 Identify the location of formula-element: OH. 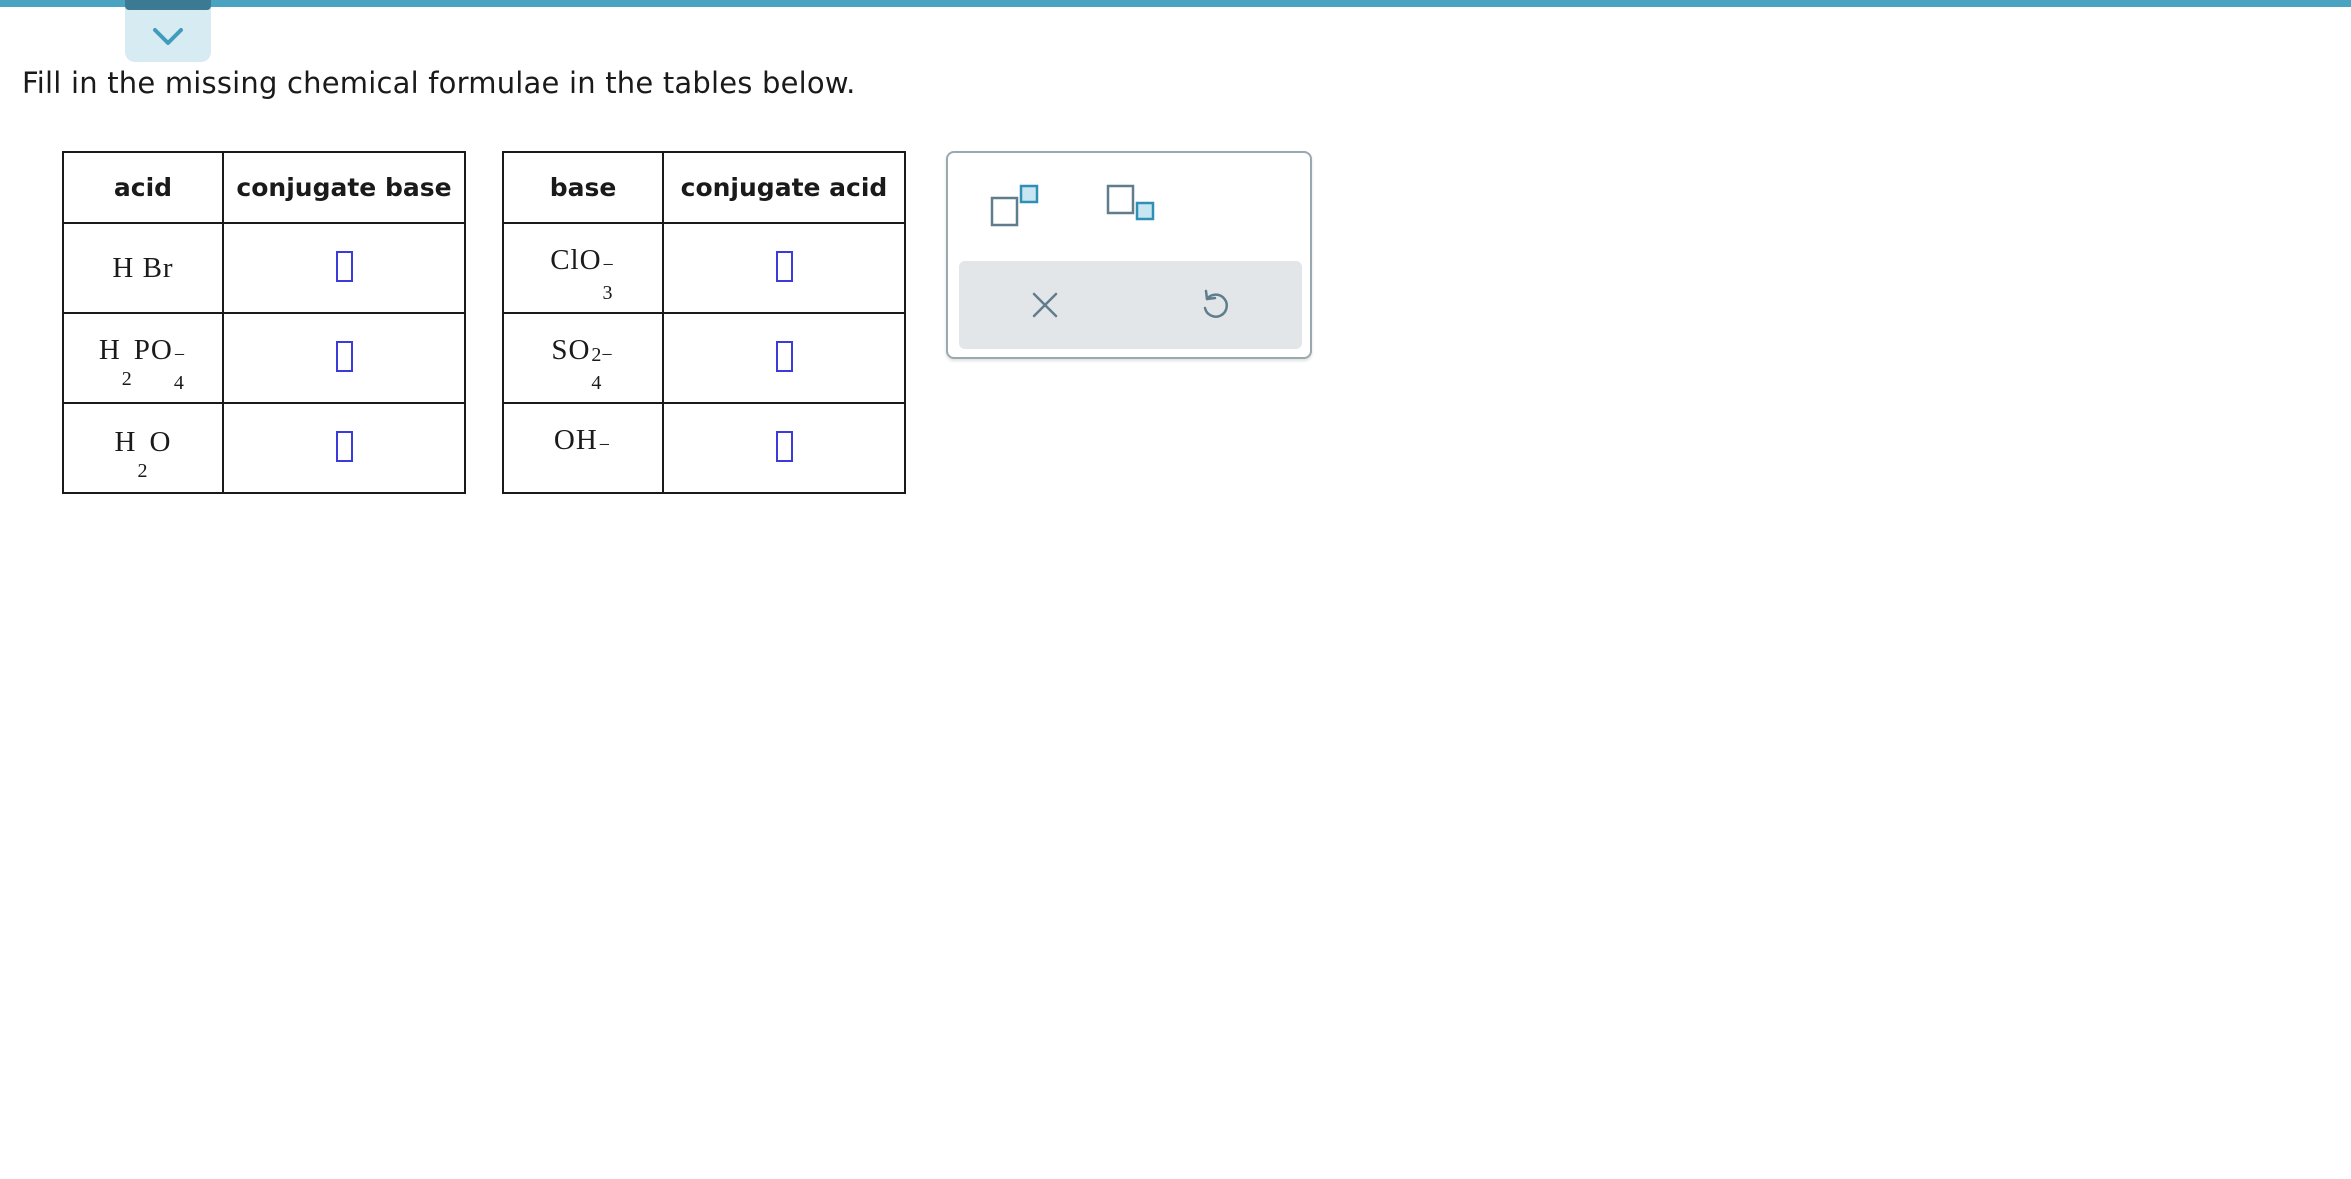
(575, 439).